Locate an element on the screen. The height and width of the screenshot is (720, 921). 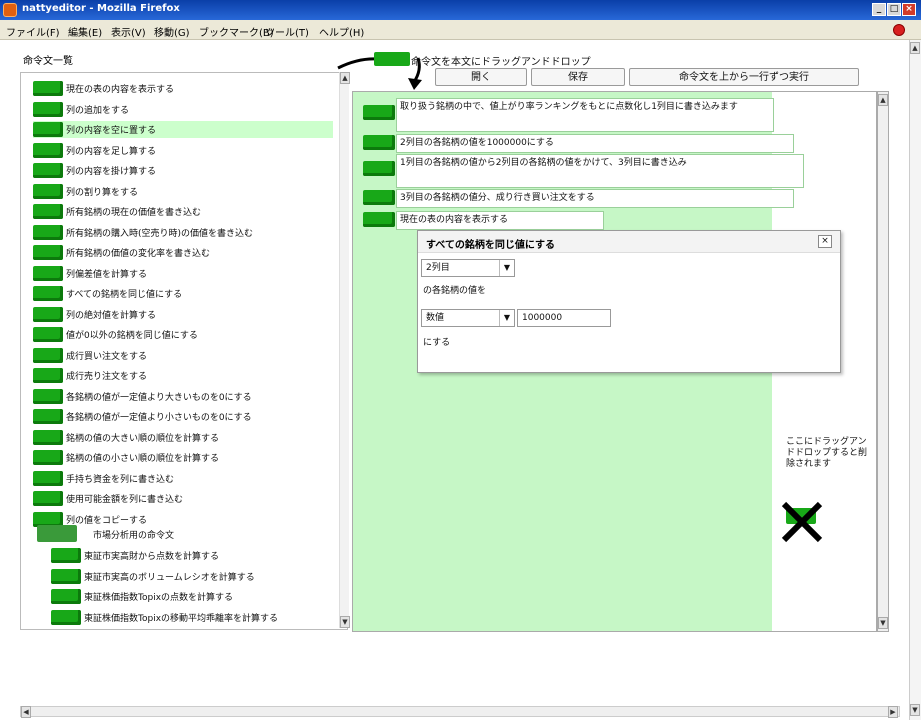
command-item: 使用可能金額を列に書き込む is located at coordinates (183, 498).